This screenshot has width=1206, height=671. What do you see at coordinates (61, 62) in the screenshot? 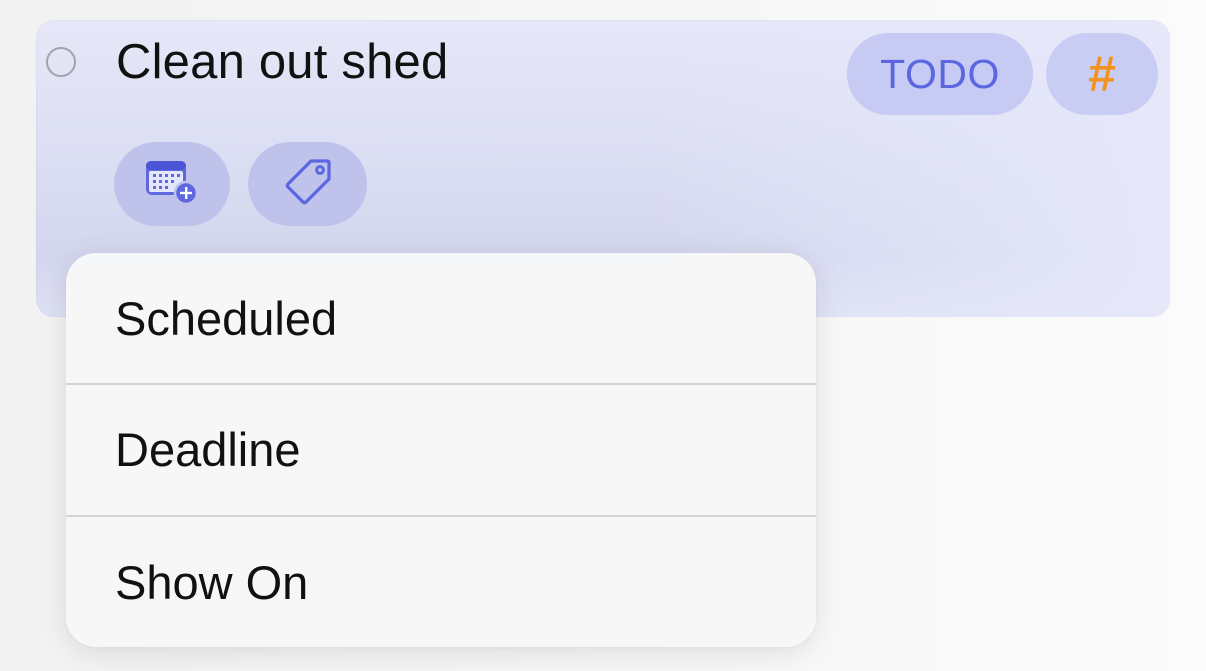
I see `complete-checkbox` at bounding box center [61, 62].